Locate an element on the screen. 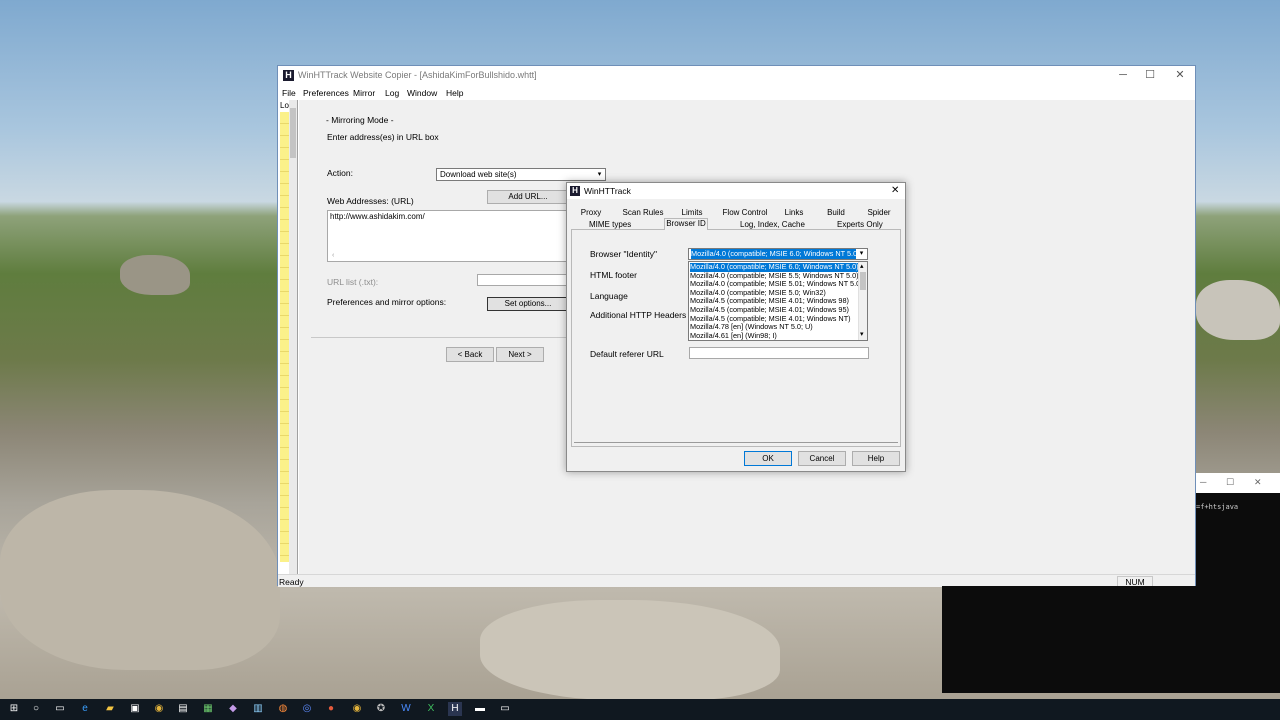  referer-field is located at coordinates (779, 353).